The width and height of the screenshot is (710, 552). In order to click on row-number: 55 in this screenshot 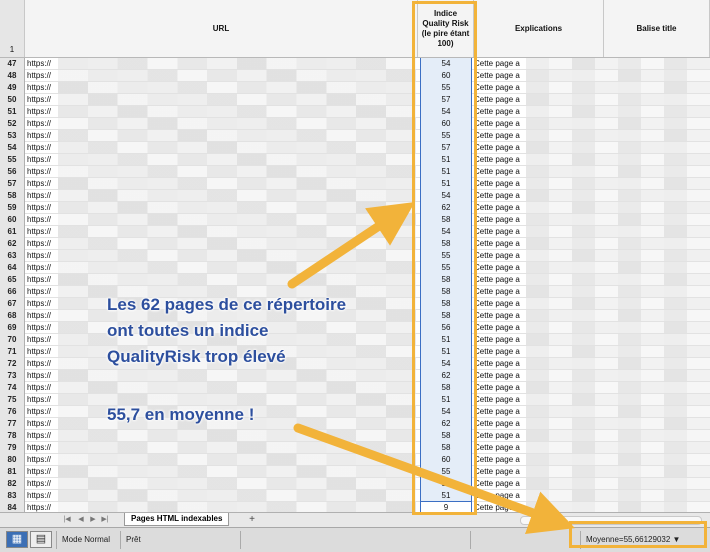, I will do `click(12, 160)`.